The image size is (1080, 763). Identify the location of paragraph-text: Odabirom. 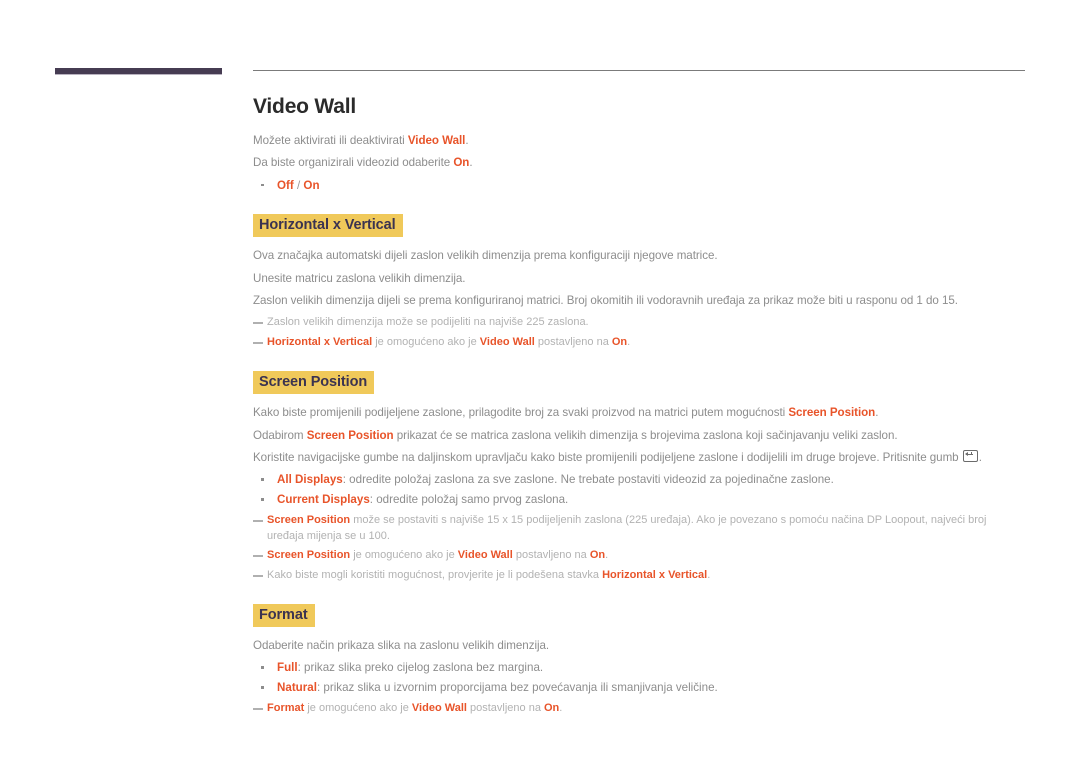
(280, 435).